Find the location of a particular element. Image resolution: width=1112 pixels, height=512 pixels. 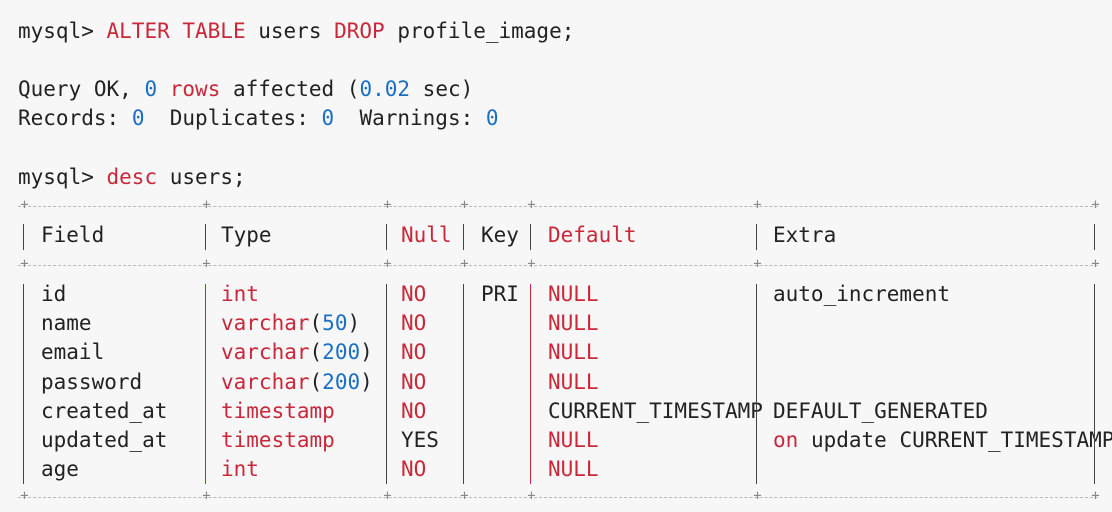

query-time: 0.02 is located at coordinates (385, 89).